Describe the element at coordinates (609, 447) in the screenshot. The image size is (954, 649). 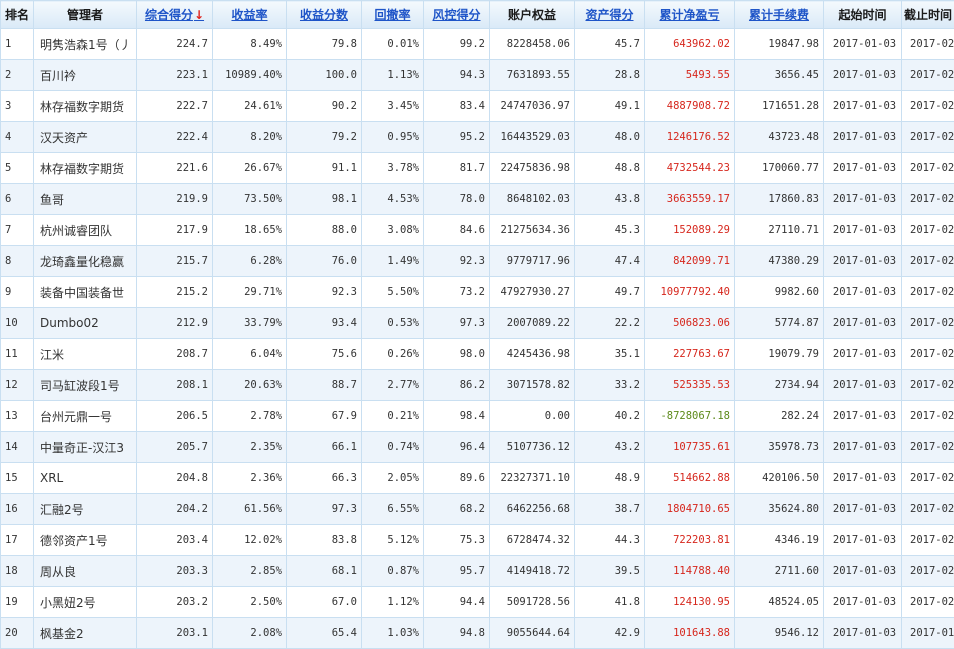
I see `asset-score-cell: 43.2` at that location.